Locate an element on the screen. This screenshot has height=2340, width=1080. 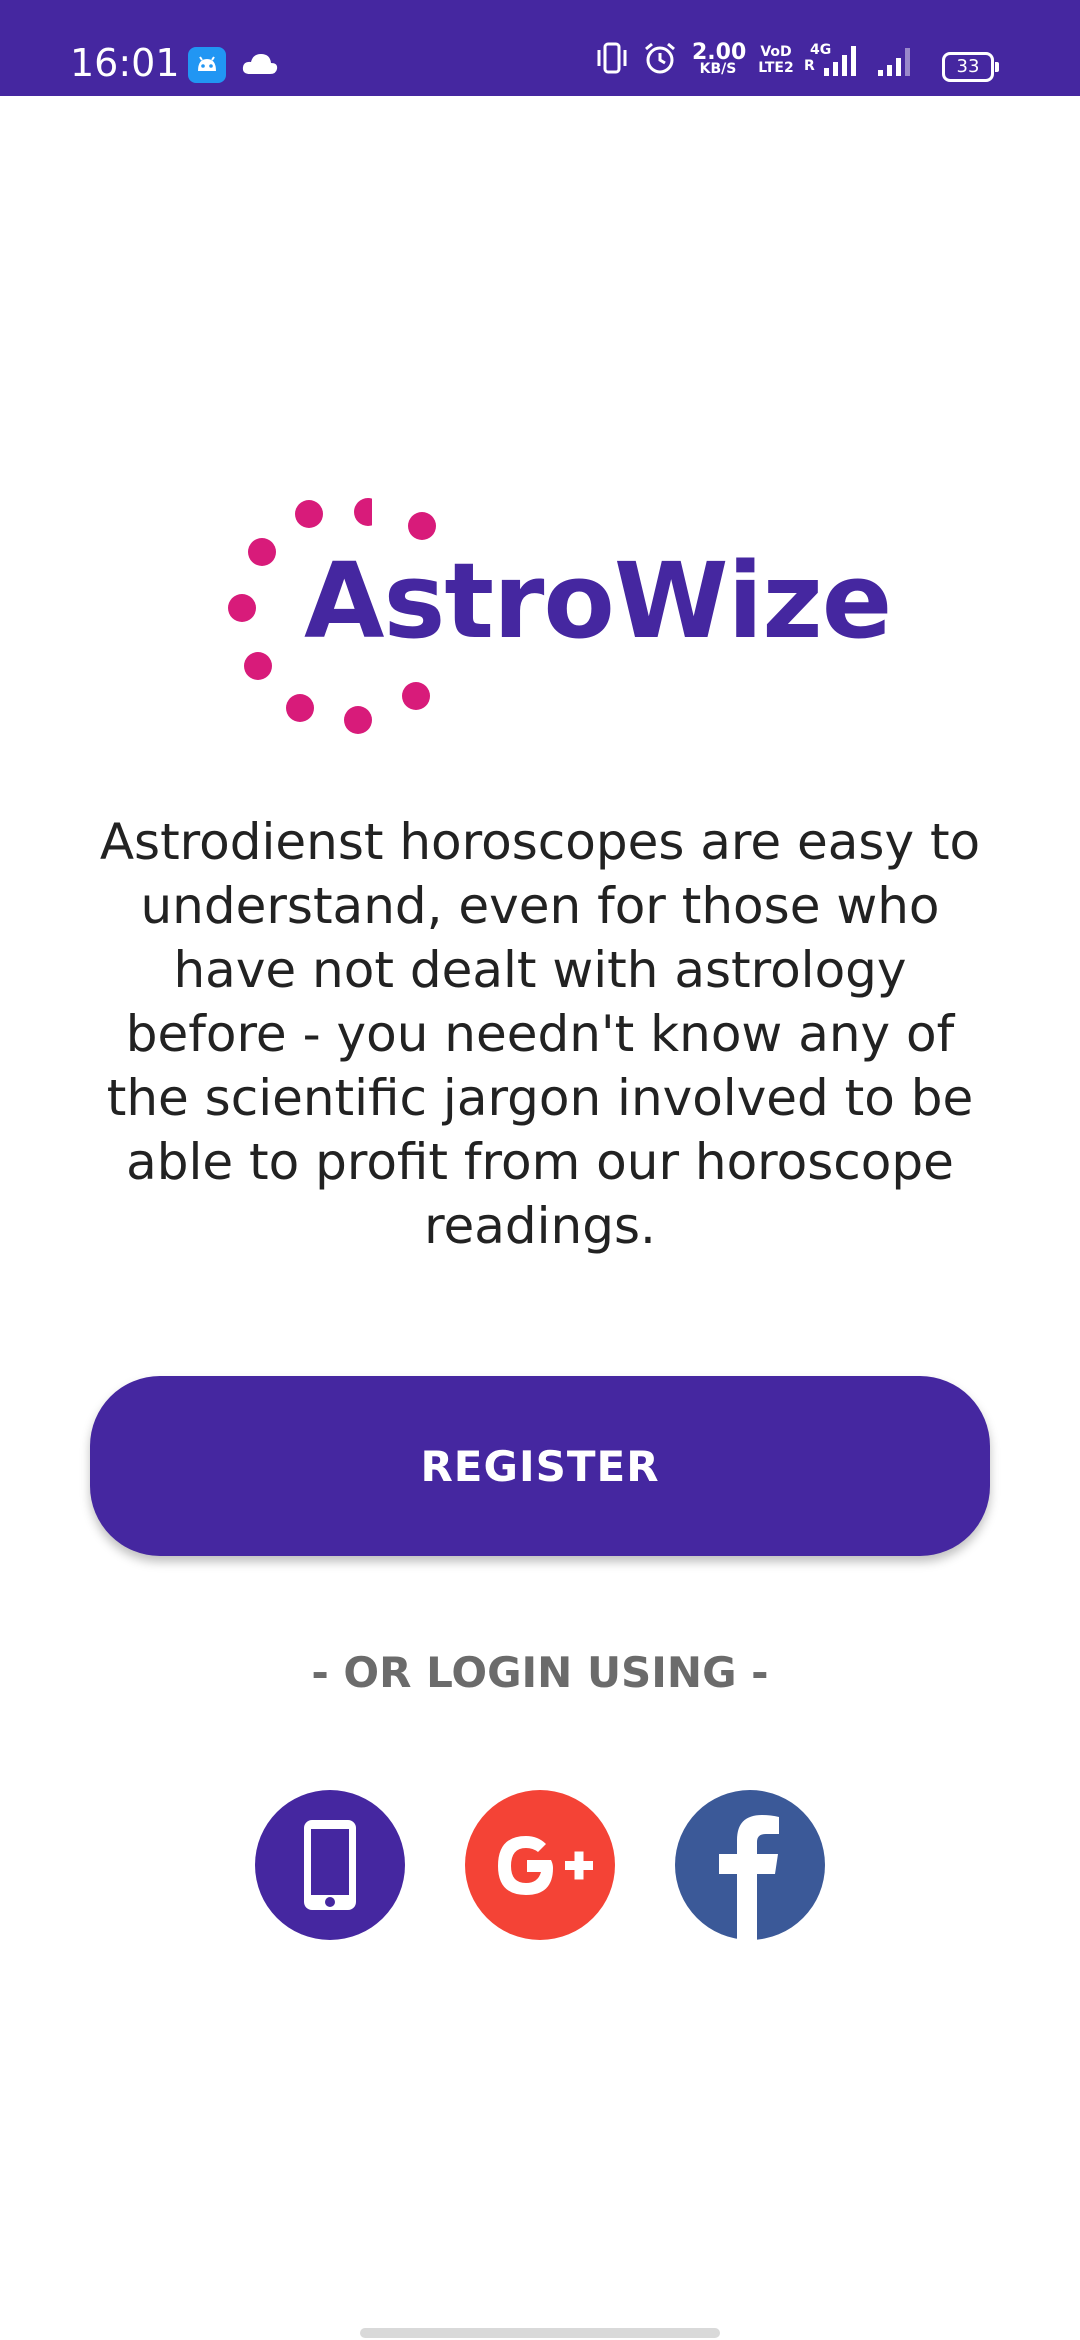
network-speed: 2.00 KB/S is located at coordinates (719, 59).